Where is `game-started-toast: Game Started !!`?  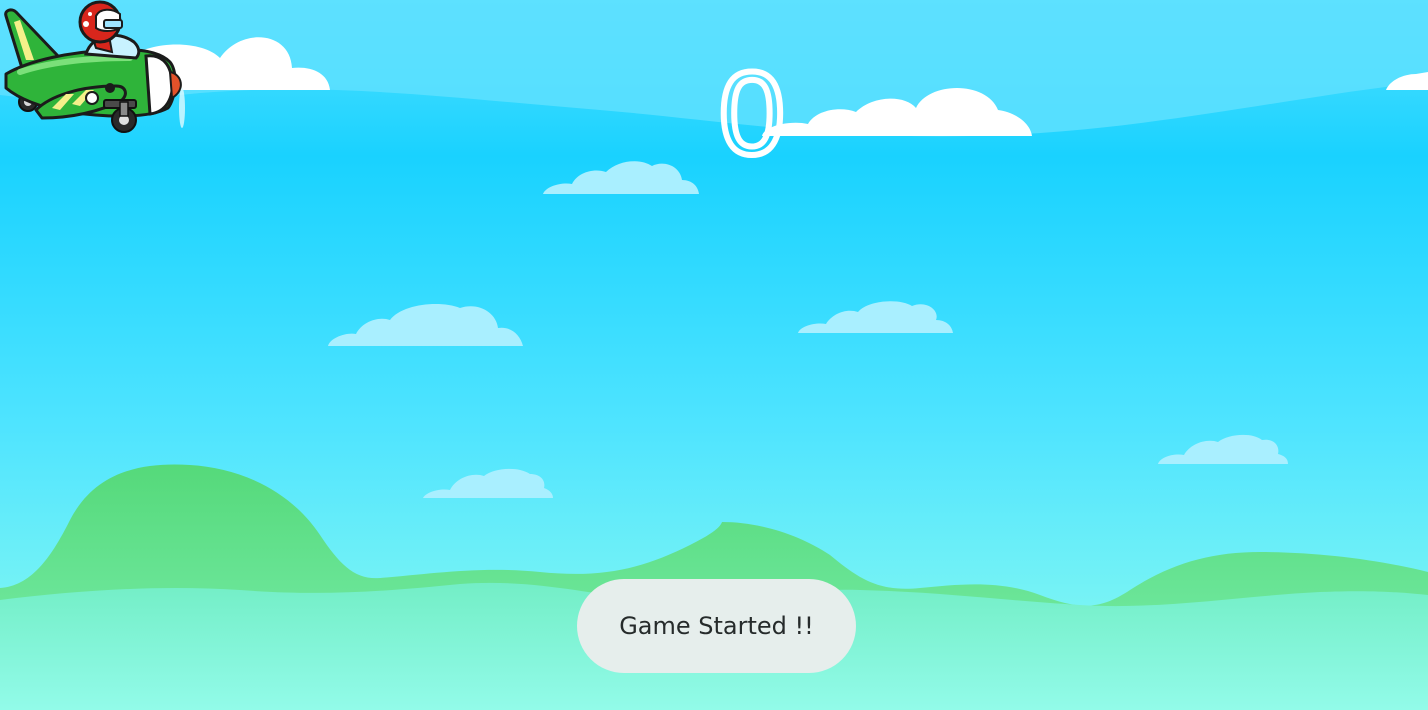
game-started-toast: Game Started !! is located at coordinates (716, 626).